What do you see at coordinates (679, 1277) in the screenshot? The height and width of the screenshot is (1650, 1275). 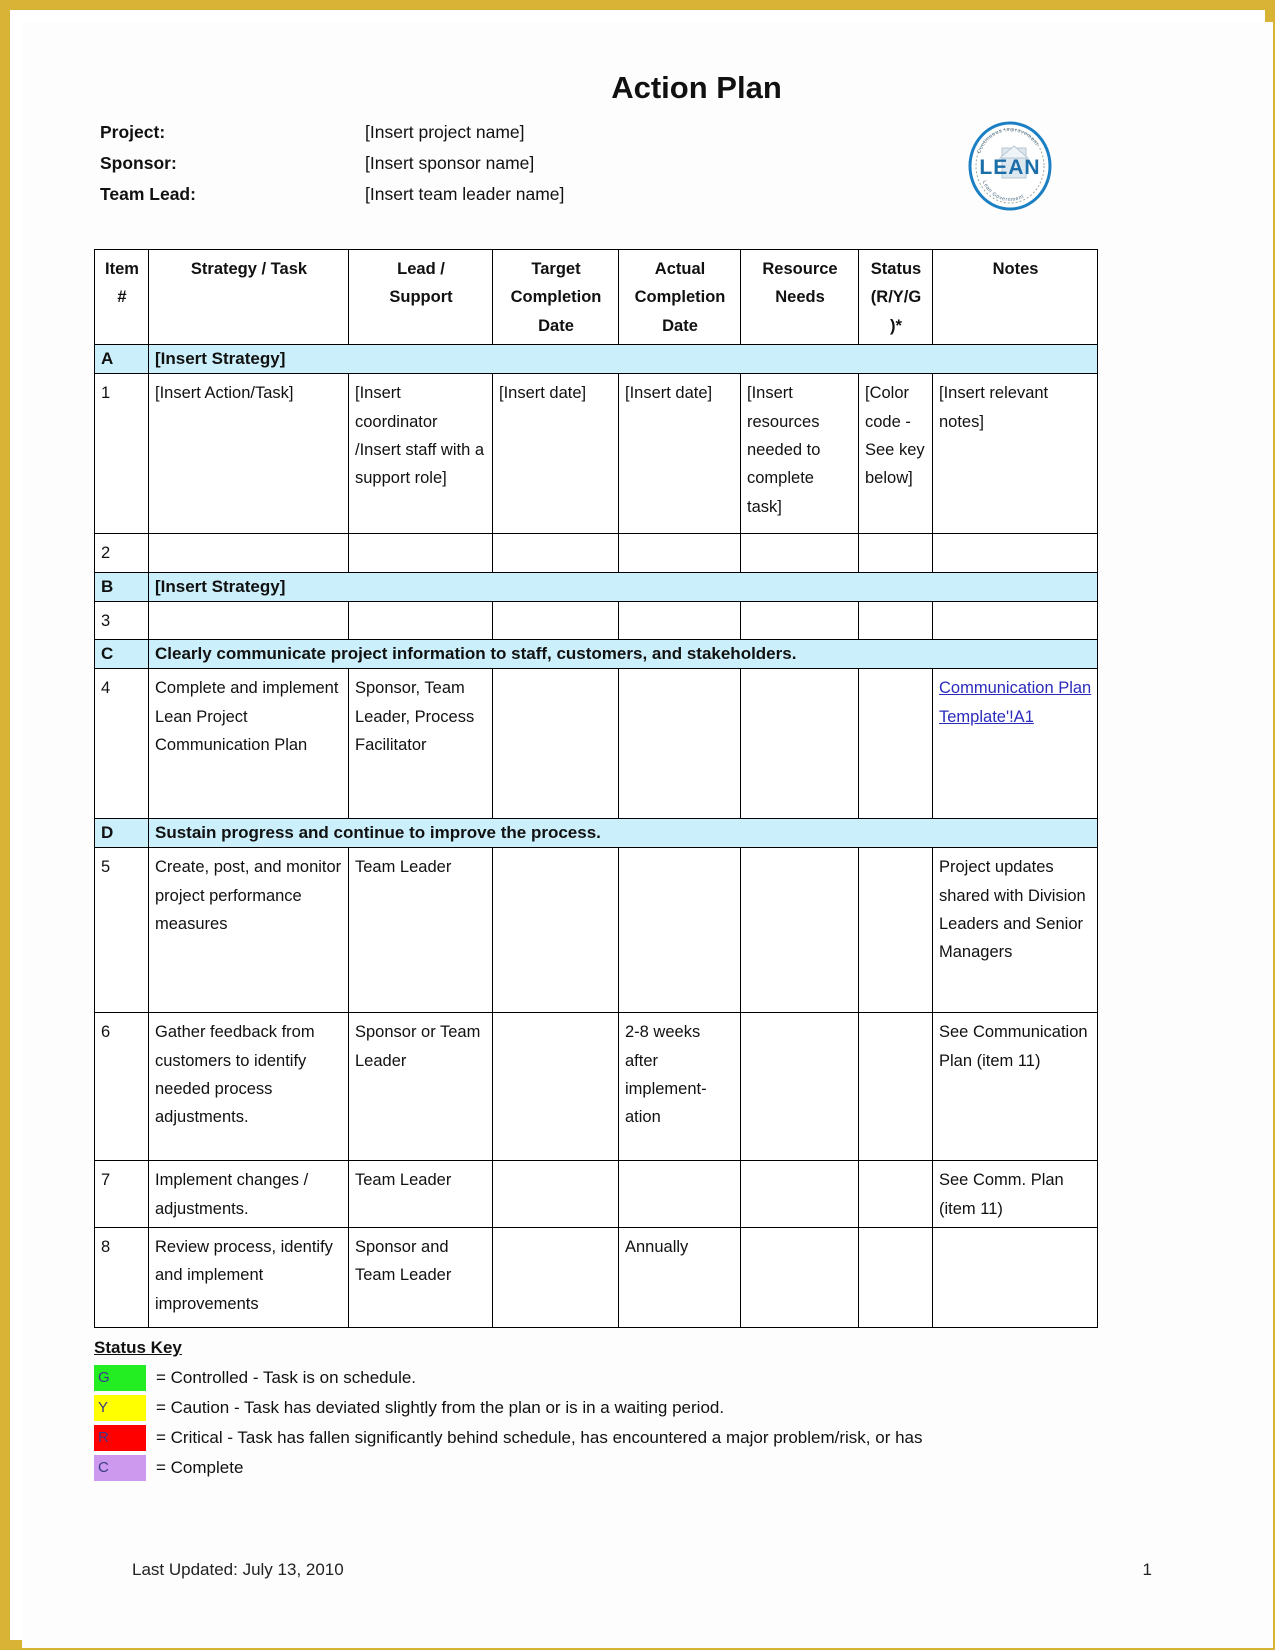 I see `cell-actual-completion-date: Annually` at bounding box center [679, 1277].